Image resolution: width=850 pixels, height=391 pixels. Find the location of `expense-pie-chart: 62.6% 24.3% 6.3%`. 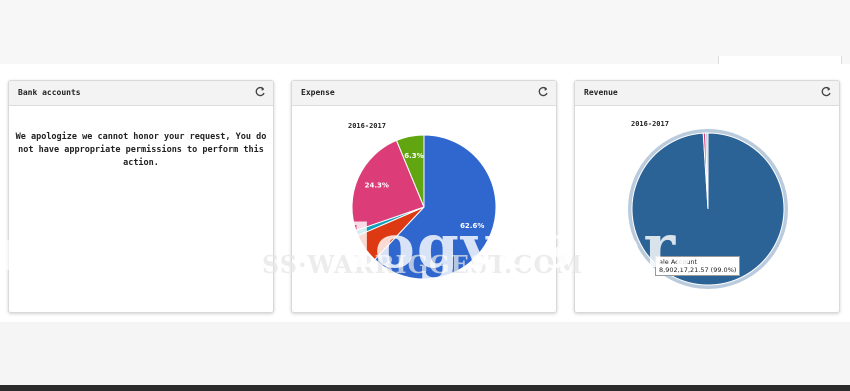

expense-pie-chart: 62.6% 24.3% 6.3% is located at coordinates (424, 207).